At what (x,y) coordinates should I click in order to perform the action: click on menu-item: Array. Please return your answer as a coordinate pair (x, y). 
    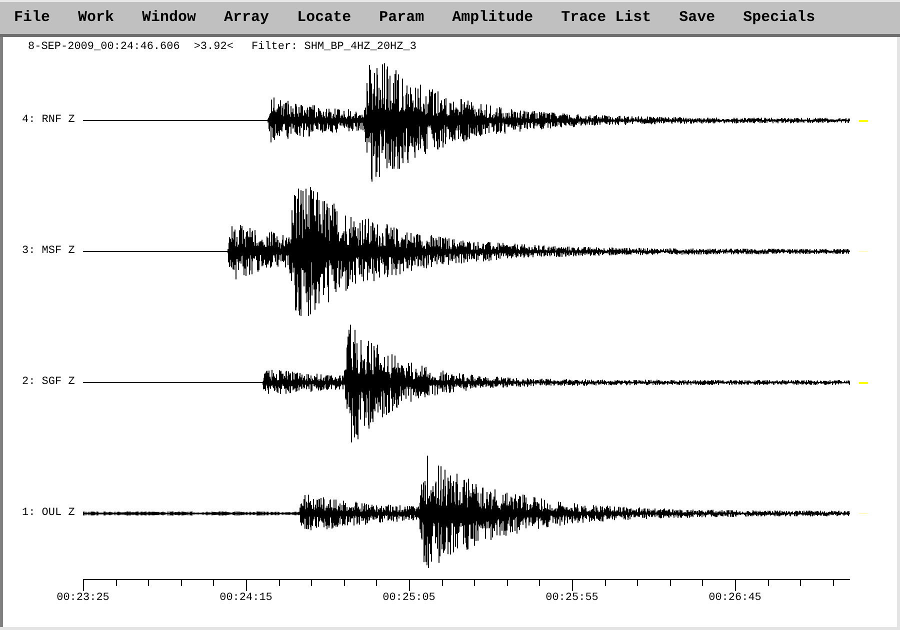
    Looking at the image, I should click on (247, 18).